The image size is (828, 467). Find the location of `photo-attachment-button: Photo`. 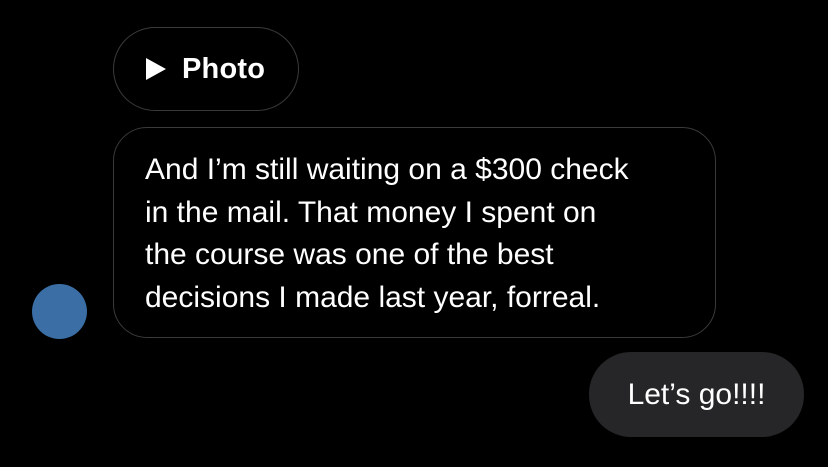

photo-attachment-button: Photo is located at coordinates (206, 69).